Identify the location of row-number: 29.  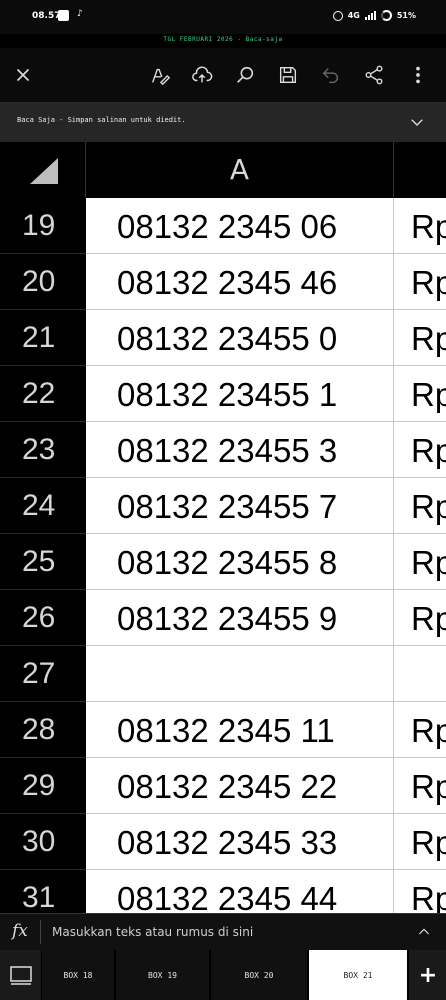
(43, 786).